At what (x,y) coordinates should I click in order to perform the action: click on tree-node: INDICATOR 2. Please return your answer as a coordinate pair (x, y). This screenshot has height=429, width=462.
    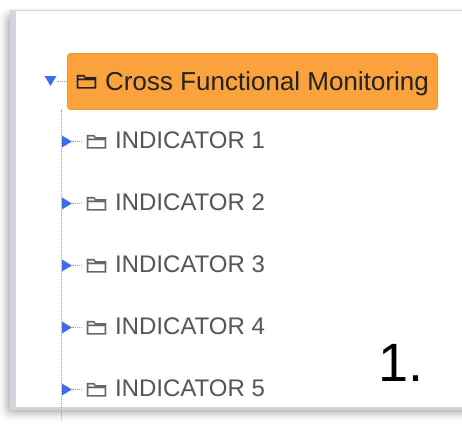
    Looking at the image, I should click on (175, 203).